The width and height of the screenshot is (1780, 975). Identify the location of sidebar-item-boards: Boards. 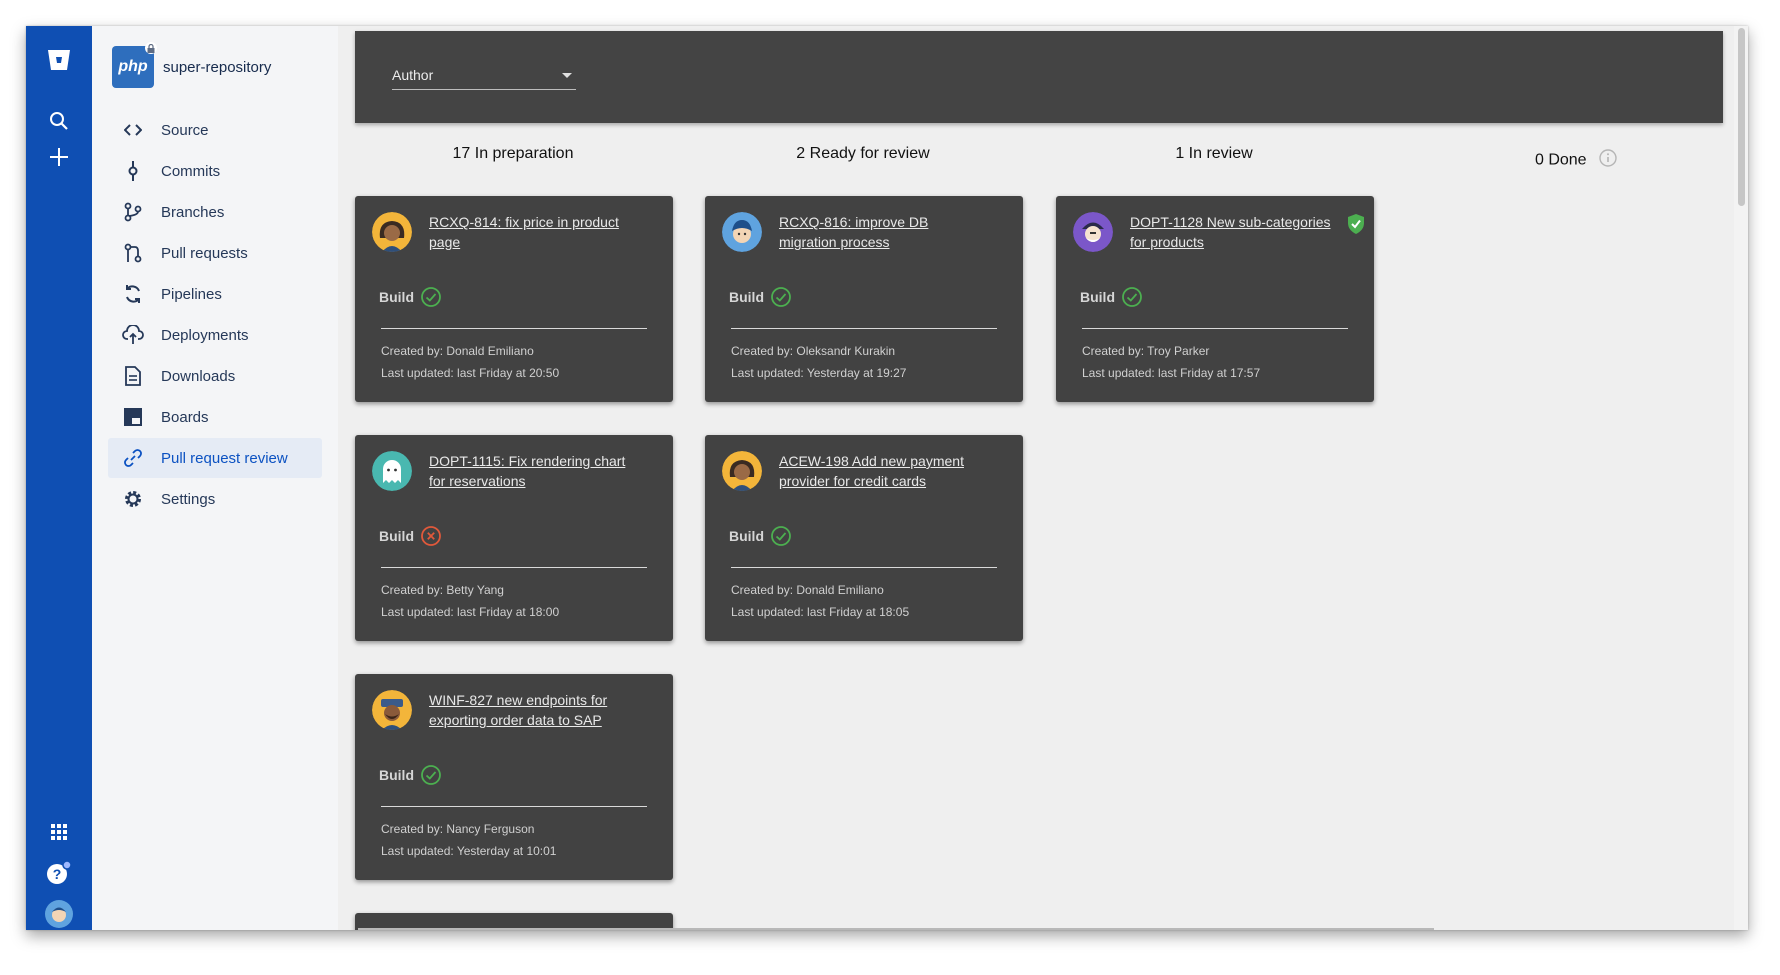
(215, 417).